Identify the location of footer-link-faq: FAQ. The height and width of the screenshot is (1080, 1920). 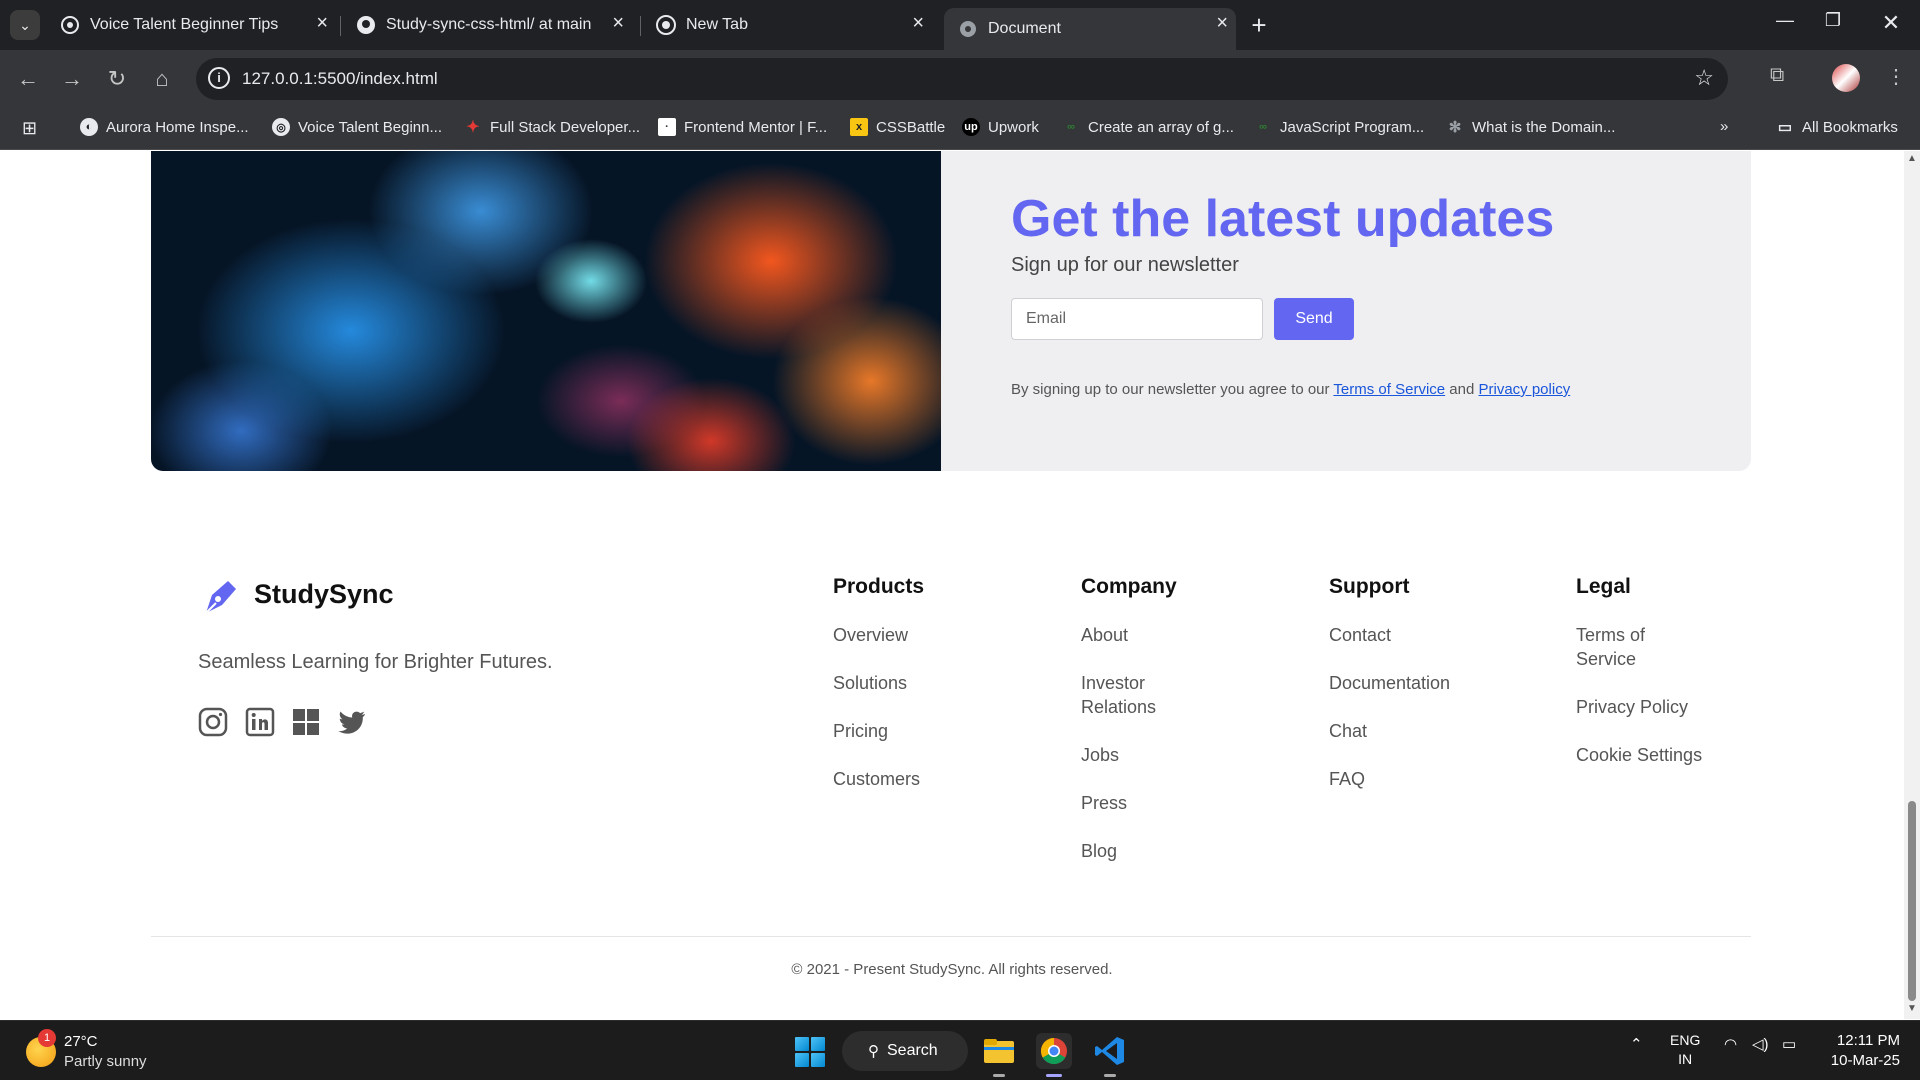
(1439, 779).